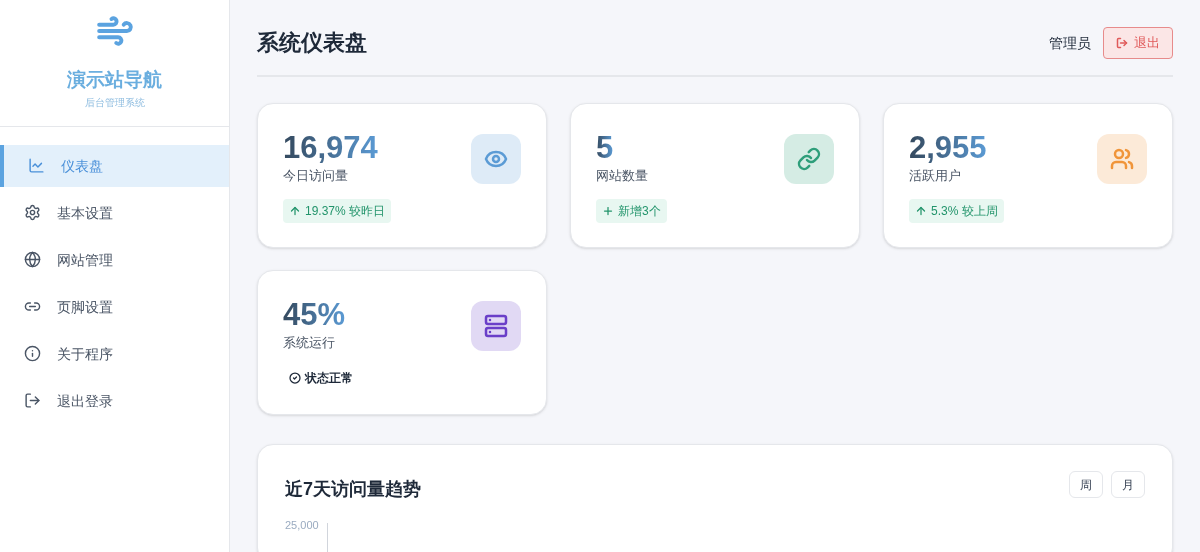 The width and height of the screenshot is (1200, 552). What do you see at coordinates (114, 102) in the screenshot?
I see `brand-subtitle: 后台管理系统` at bounding box center [114, 102].